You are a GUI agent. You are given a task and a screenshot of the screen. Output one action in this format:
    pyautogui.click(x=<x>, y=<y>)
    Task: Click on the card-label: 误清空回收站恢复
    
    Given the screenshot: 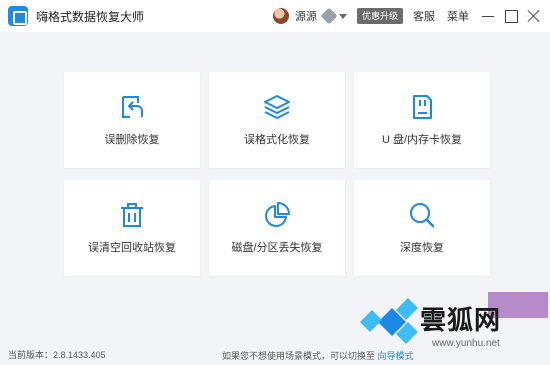 What is the action you would take?
    pyautogui.click(x=132, y=248)
    